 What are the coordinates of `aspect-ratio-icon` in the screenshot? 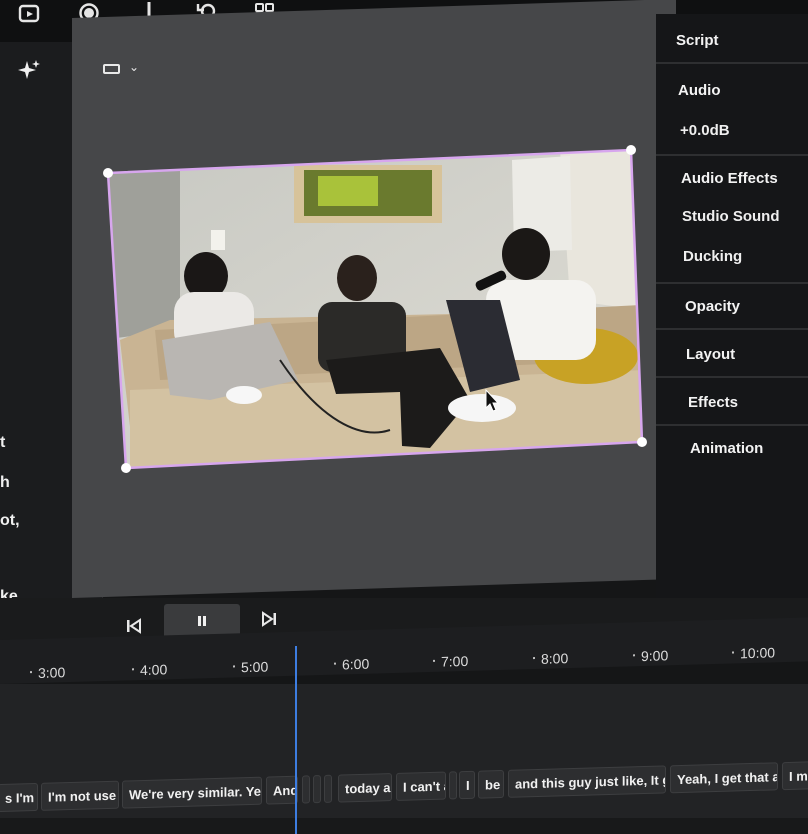 It's located at (111, 69).